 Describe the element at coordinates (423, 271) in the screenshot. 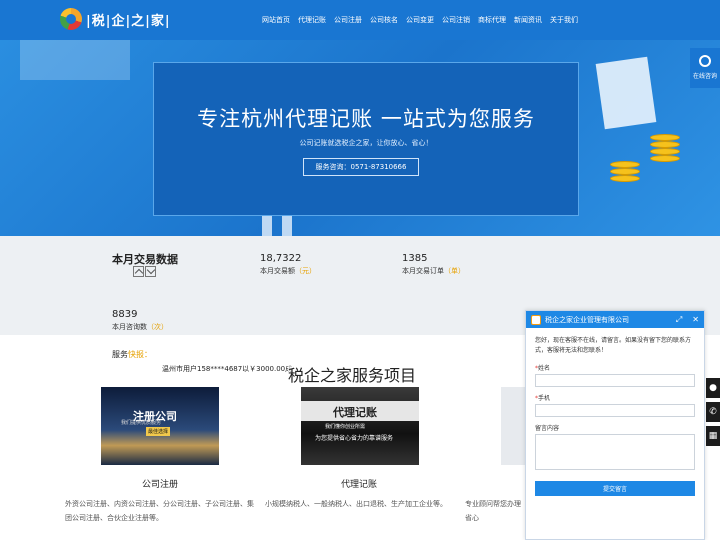

I see `stat-orders-label: 本月交易订单` at that location.